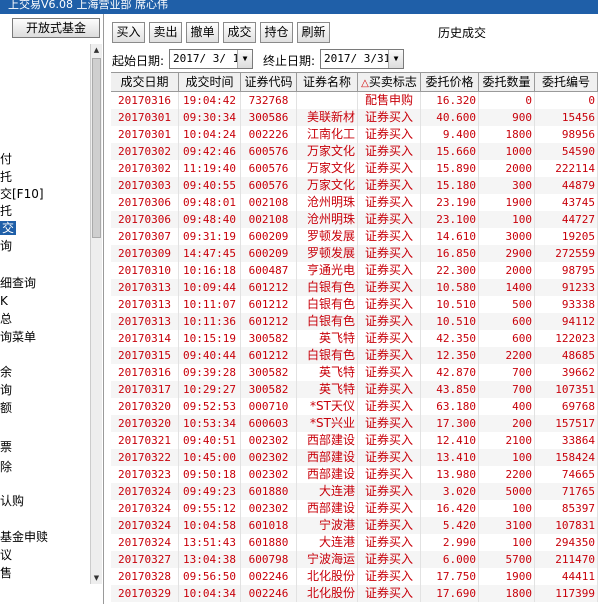 The width and height of the screenshot is (598, 605). Describe the element at coordinates (202, 32) in the screenshot. I see `cancel-order-button: 撤单` at that location.